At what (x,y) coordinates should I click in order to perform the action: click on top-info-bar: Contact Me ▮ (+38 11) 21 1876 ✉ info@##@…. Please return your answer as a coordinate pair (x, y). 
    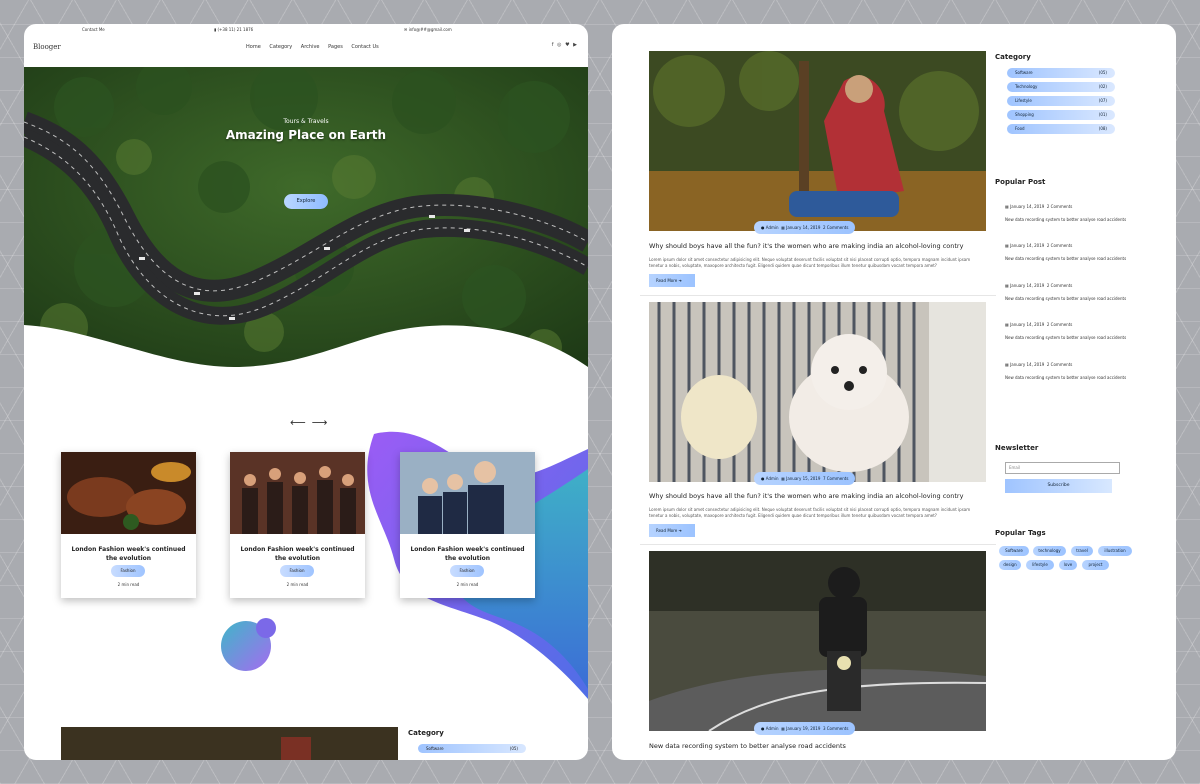
    Looking at the image, I should click on (306, 30).